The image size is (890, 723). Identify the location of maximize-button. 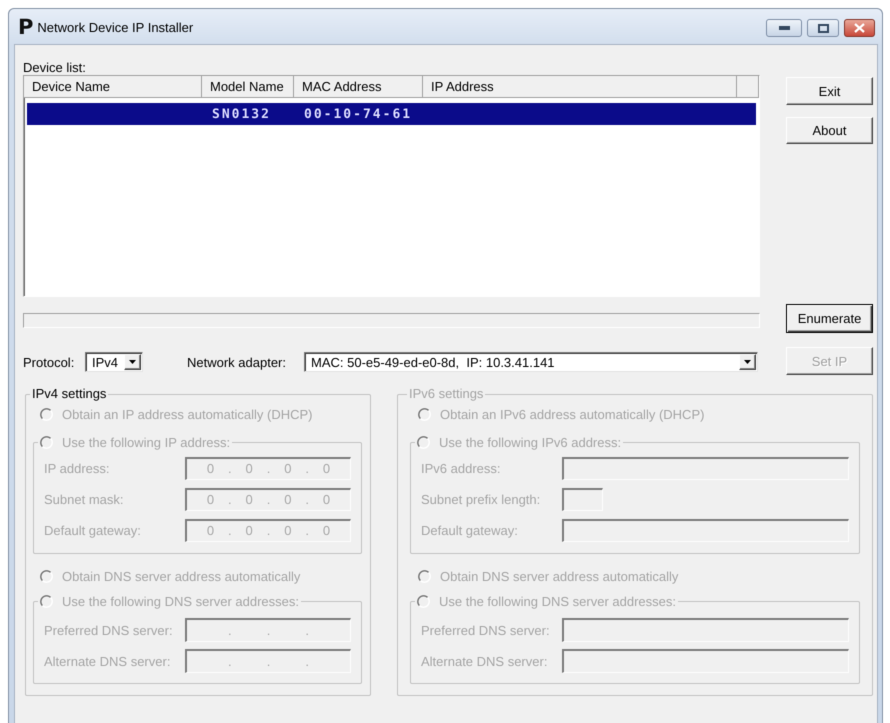
(823, 28).